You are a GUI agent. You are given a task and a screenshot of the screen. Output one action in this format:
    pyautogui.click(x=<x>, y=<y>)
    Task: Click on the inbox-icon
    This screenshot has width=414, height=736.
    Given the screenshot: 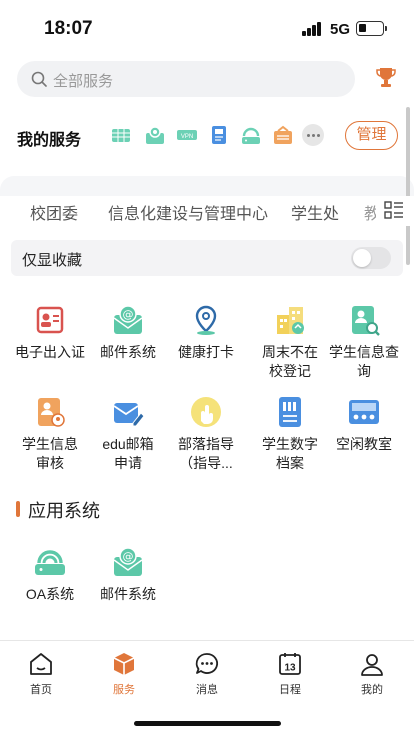 What is the action you would take?
    pyautogui.click(x=283, y=135)
    